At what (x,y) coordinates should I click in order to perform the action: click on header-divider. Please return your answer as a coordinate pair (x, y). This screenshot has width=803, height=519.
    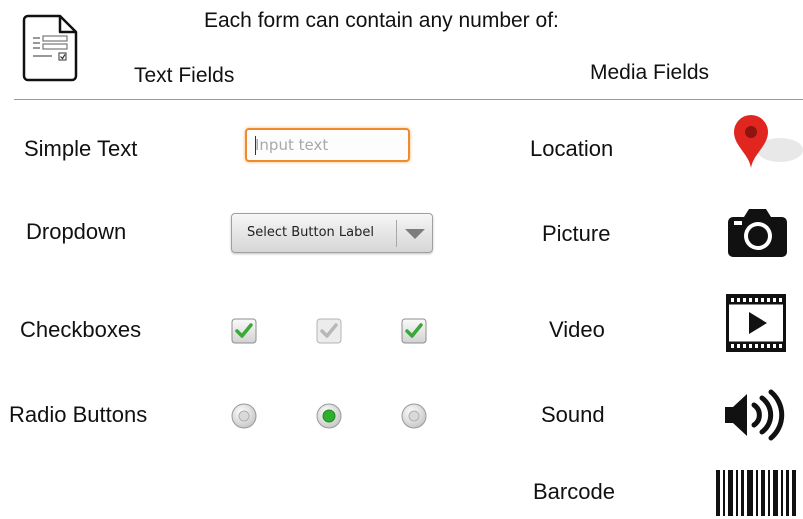
    Looking at the image, I should click on (408, 99).